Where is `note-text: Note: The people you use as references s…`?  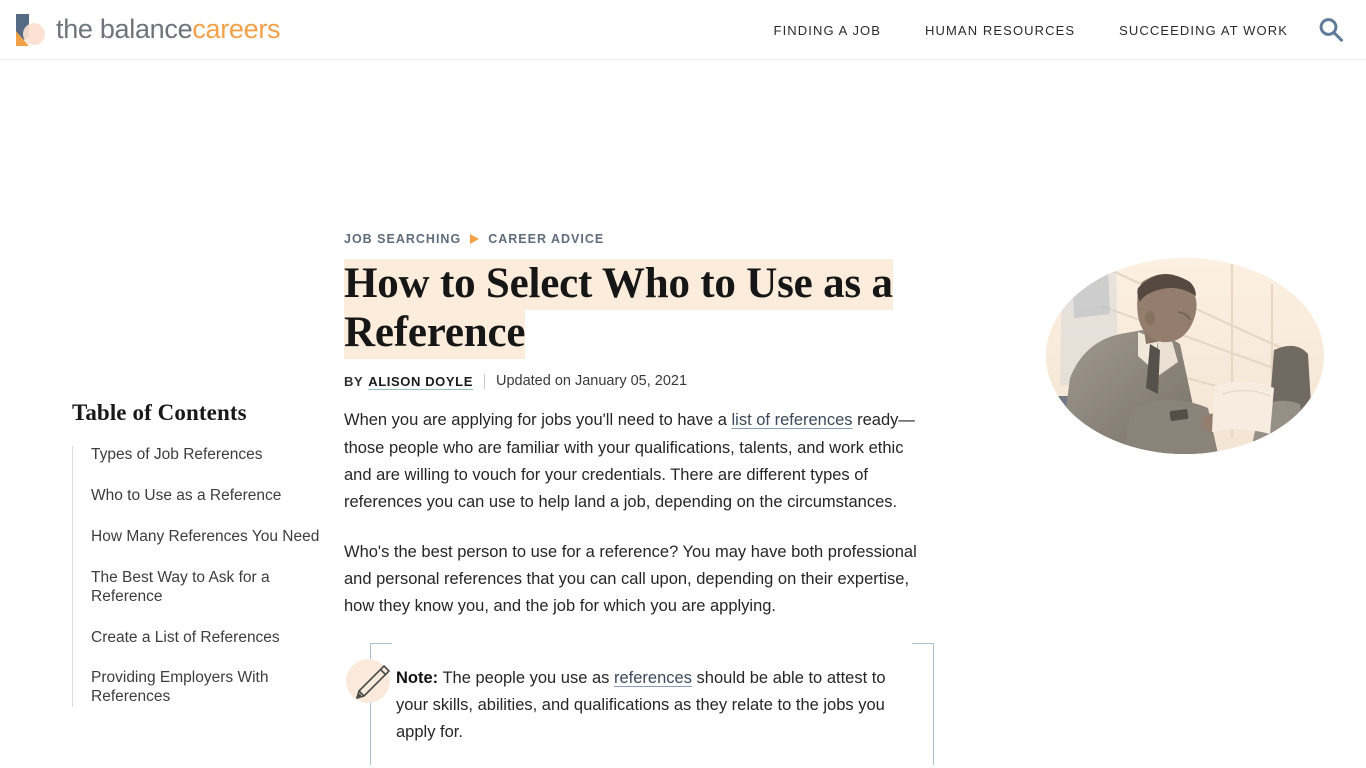
note-text: Note: The people you use as references s… is located at coordinates (656, 705).